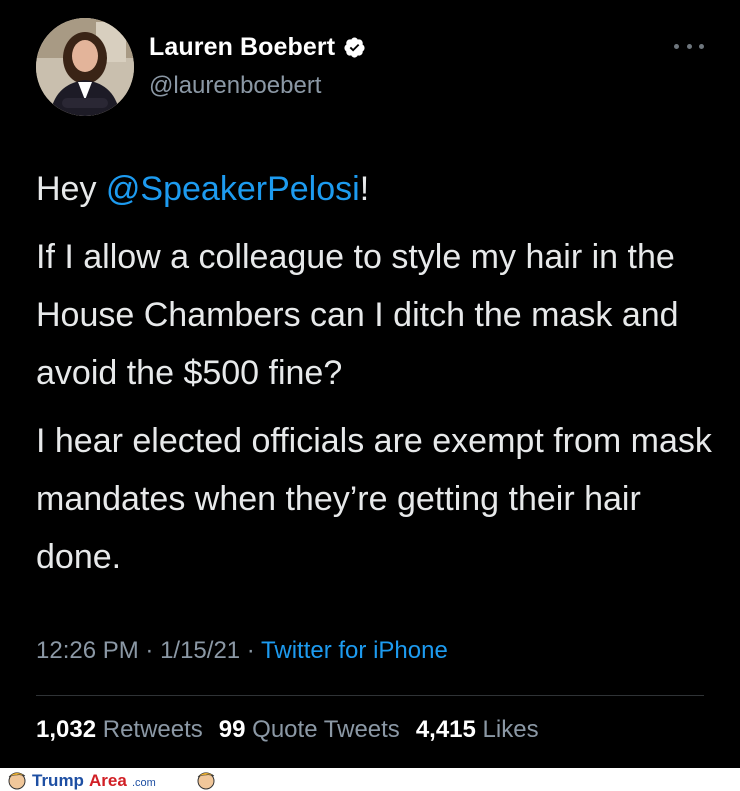  I want to click on more-horizontal-icon, so click(689, 46).